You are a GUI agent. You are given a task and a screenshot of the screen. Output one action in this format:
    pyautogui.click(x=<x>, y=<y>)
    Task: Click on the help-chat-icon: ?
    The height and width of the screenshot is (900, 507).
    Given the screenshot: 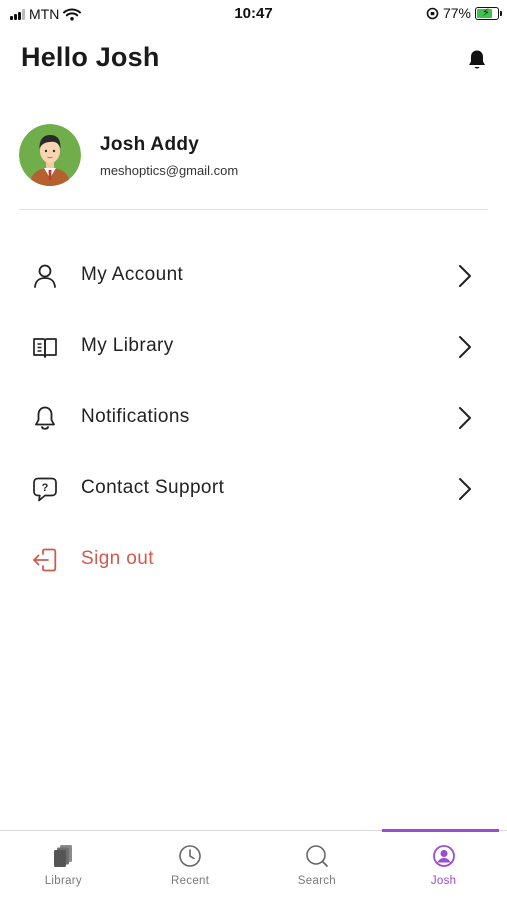 What is the action you would take?
    pyautogui.click(x=45, y=489)
    